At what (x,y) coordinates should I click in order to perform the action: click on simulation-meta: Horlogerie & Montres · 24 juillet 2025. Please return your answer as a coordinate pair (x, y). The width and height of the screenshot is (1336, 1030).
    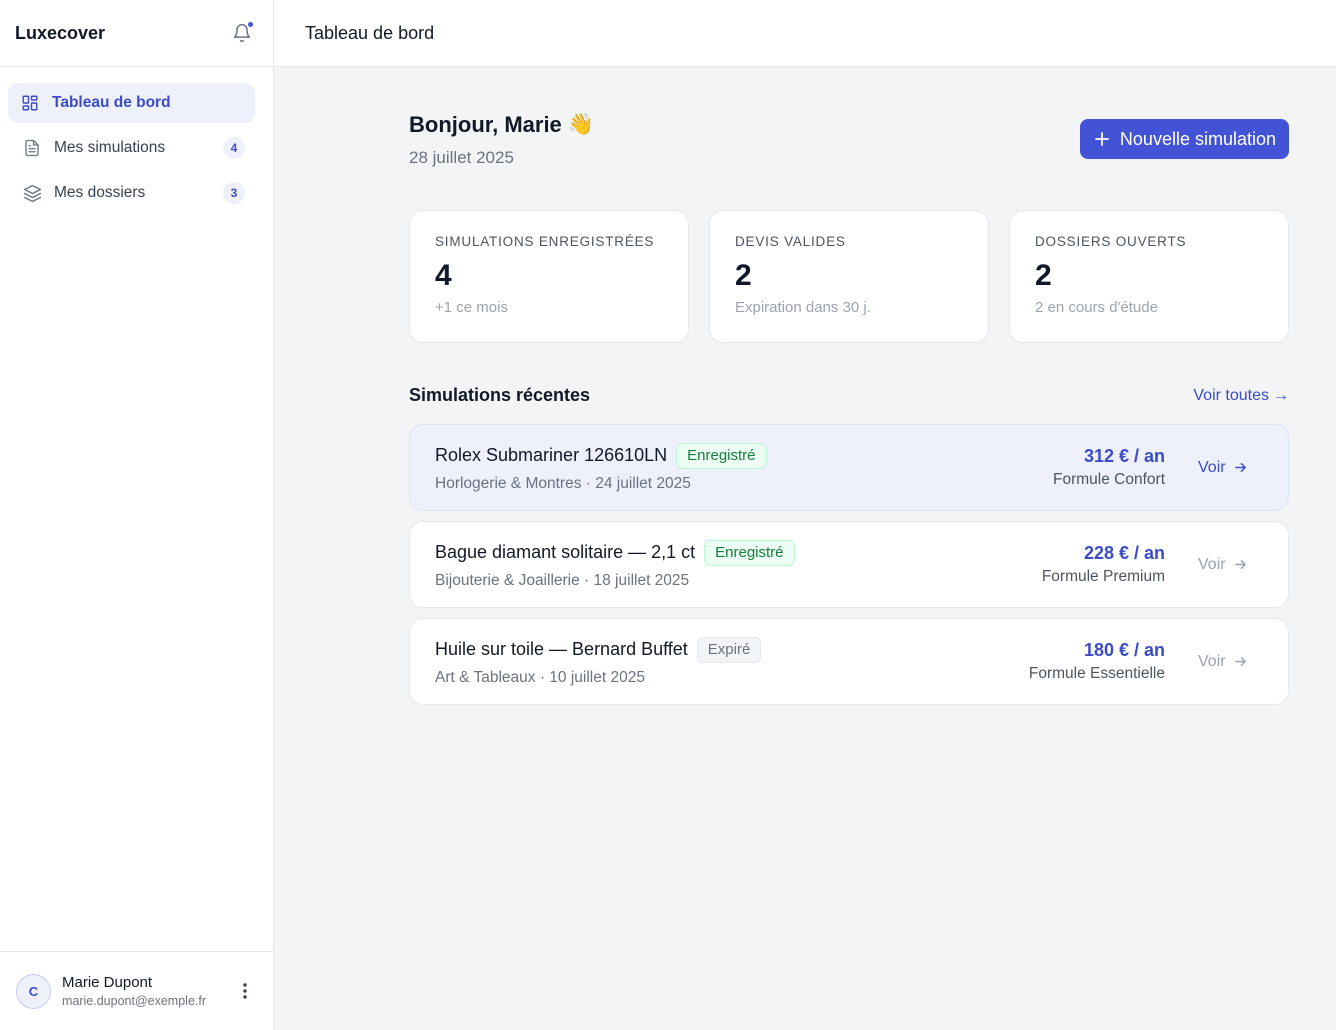
    Looking at the image, I should click on (563, 483).